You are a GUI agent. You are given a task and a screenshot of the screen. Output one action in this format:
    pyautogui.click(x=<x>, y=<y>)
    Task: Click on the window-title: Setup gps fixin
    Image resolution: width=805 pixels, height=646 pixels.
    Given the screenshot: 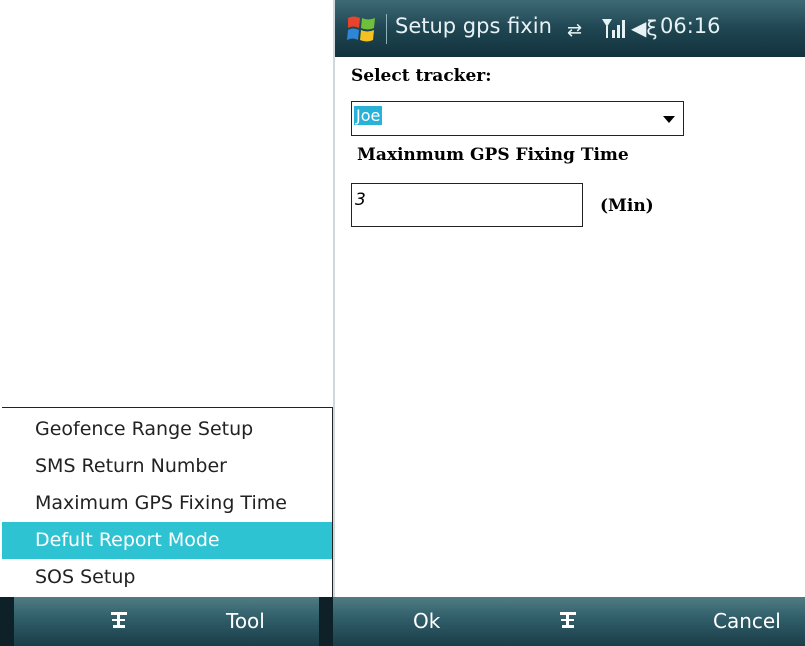 What is the action you would take?
    pyautogui.click(x=473, y=26)
    